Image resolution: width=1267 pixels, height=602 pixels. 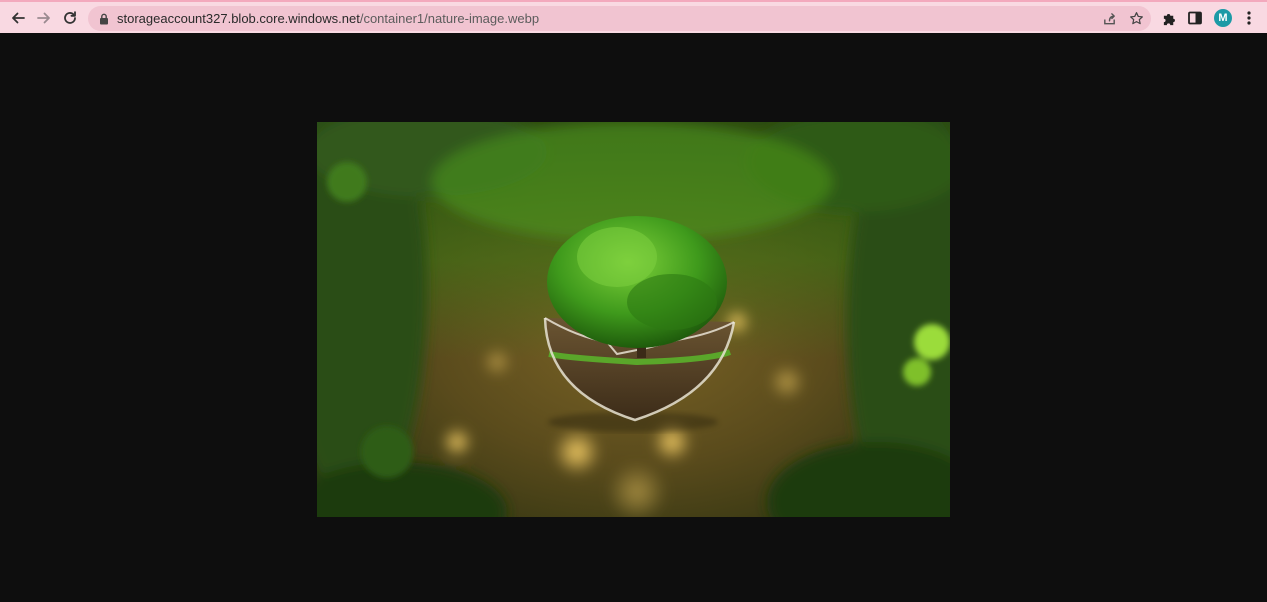 I want to click on star-icon, so click(x=1136, y=17).